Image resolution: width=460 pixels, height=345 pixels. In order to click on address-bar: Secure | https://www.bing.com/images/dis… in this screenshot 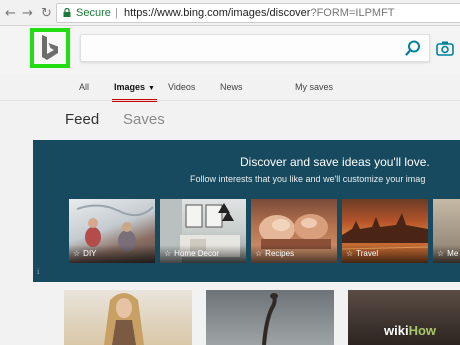, I will do `click(258, 13)`.